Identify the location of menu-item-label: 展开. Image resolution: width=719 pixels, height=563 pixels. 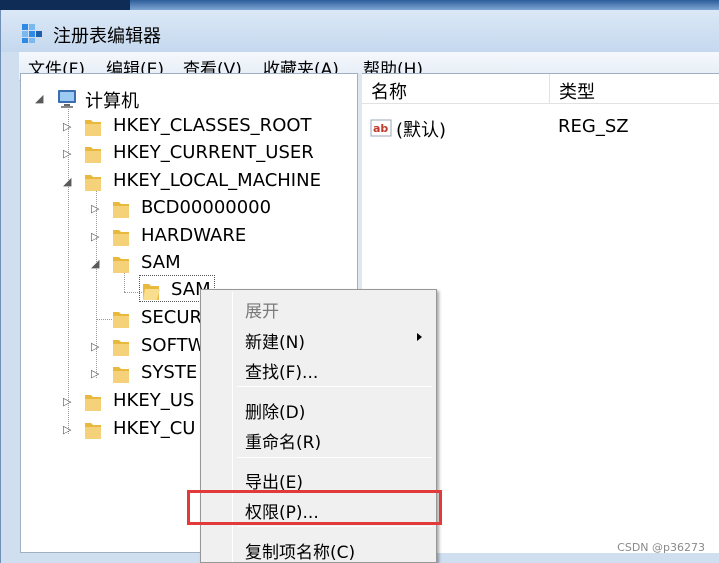
(262, 312).